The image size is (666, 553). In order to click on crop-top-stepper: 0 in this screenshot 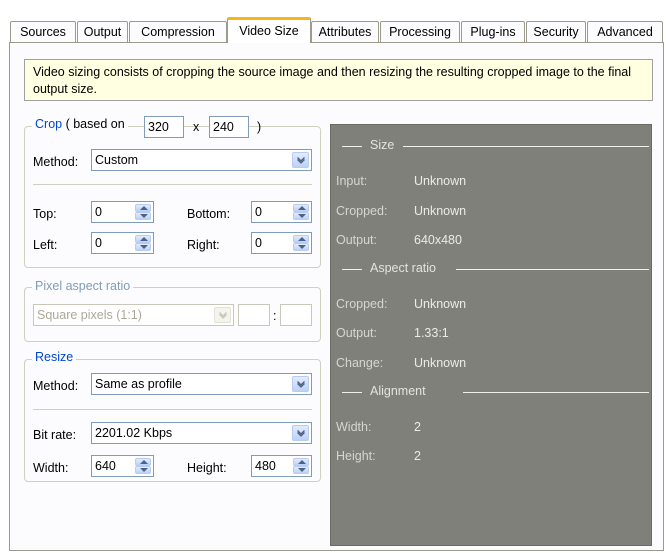, I will do `click(122, 212)`.